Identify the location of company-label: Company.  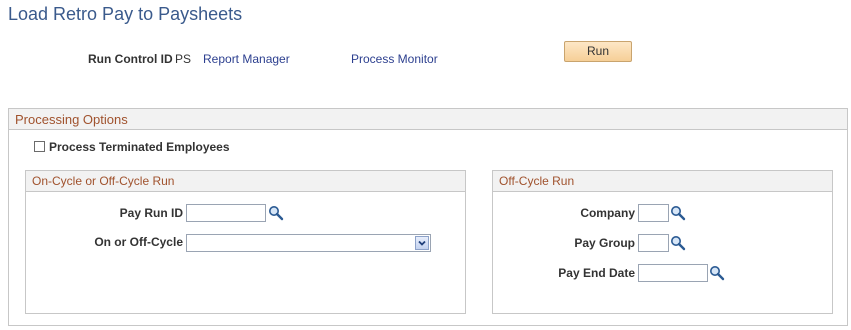
(607, 213).